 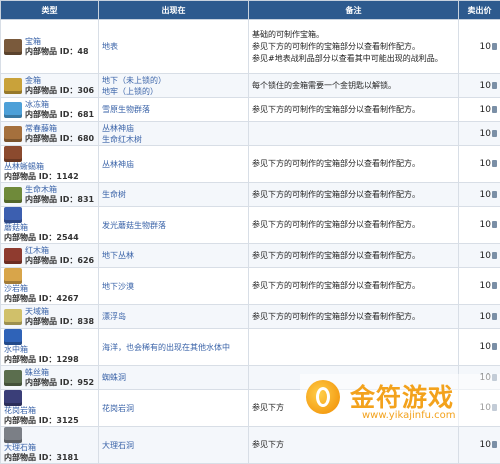 I want to click on location-cell: 花岗岩洞, so click(x=174, y=408).